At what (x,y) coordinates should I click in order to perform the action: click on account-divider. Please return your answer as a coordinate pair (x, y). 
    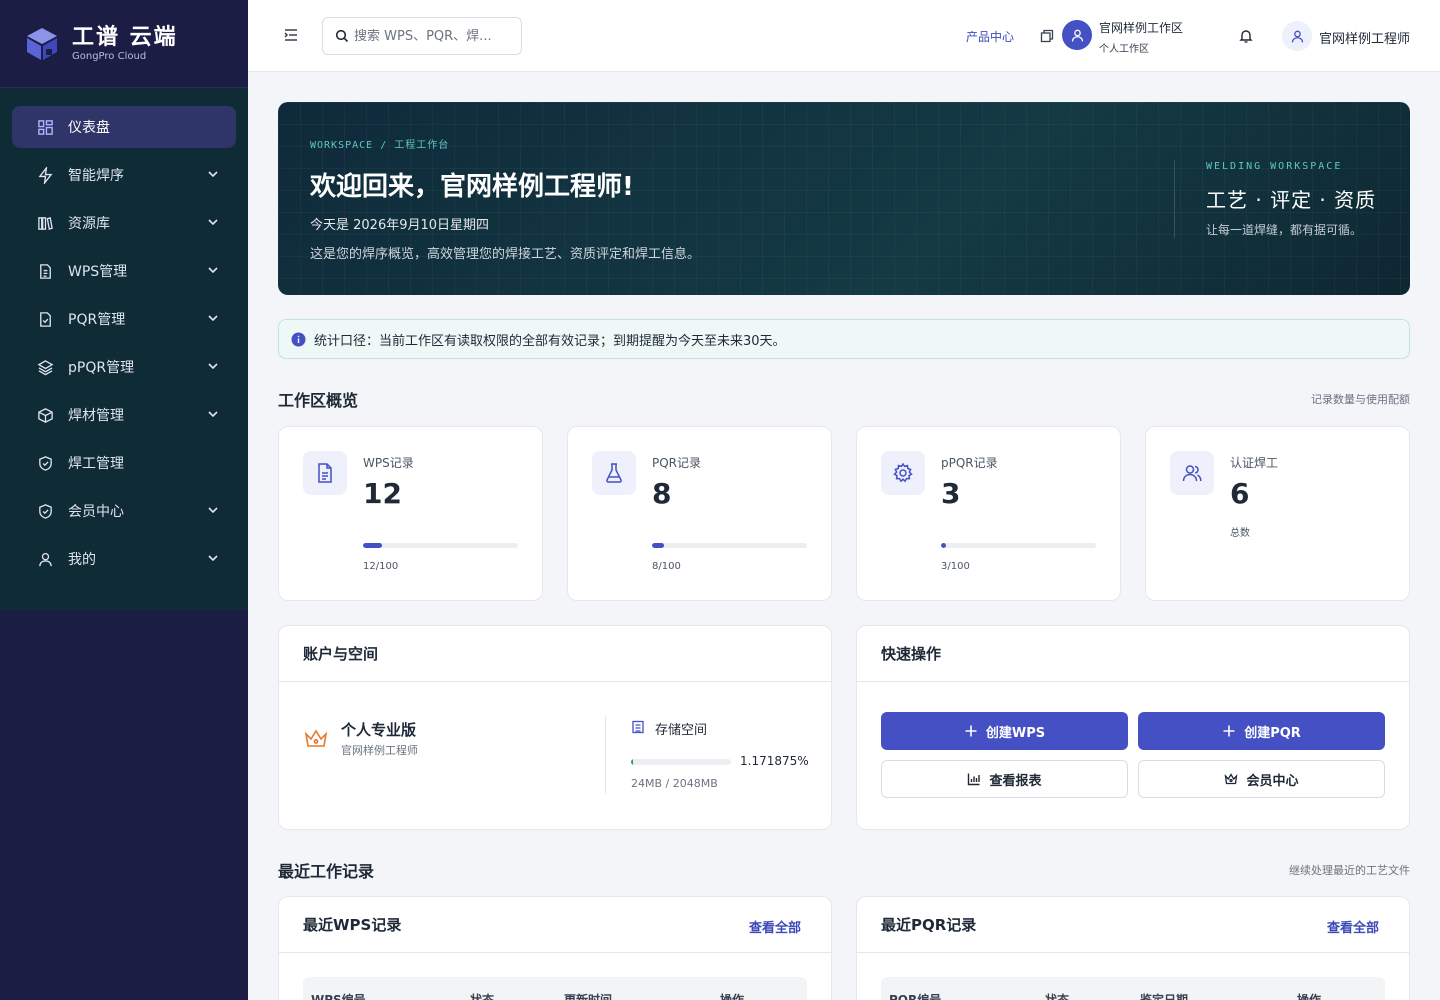
    Looking at the image, I should click on (605, 755).